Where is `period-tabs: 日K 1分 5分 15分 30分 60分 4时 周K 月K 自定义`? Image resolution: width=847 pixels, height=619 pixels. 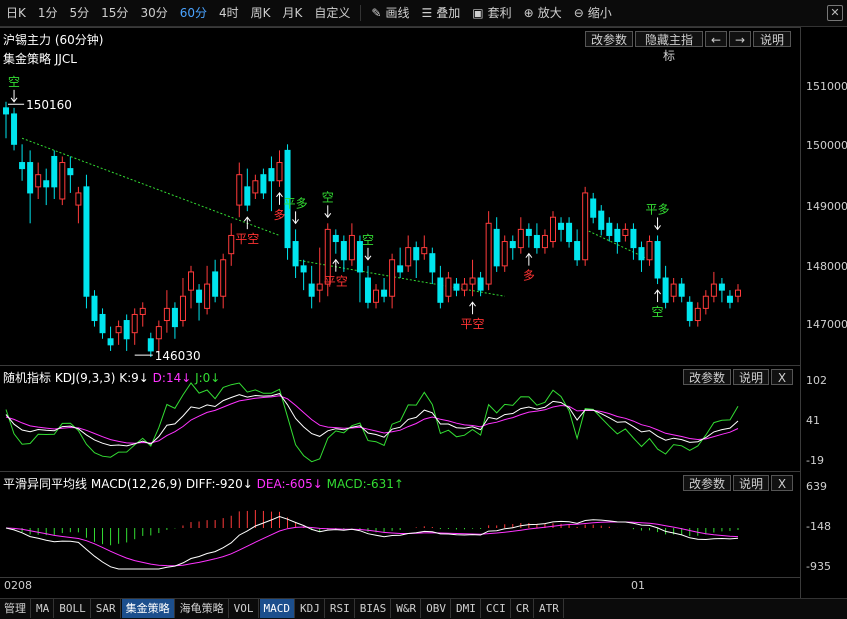
period-tabs: 日K 1分 5分 15分 30分 60分 4时 周K 月K 自定义 is located at coordinates (178, 13).